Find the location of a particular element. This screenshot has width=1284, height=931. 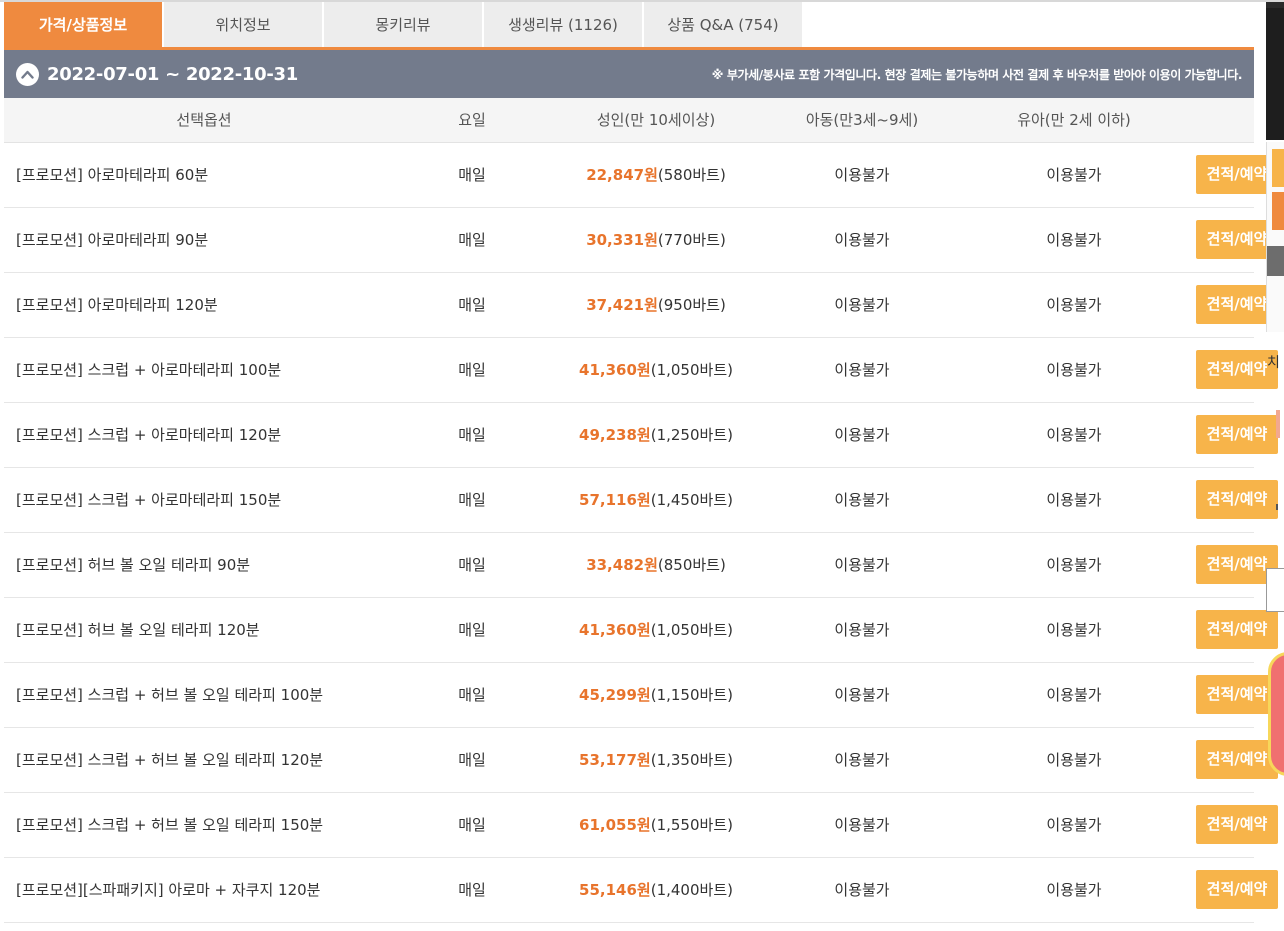

option-name: [프로모션] 아로마테라피 90분 is located at coordinates (204, 240).